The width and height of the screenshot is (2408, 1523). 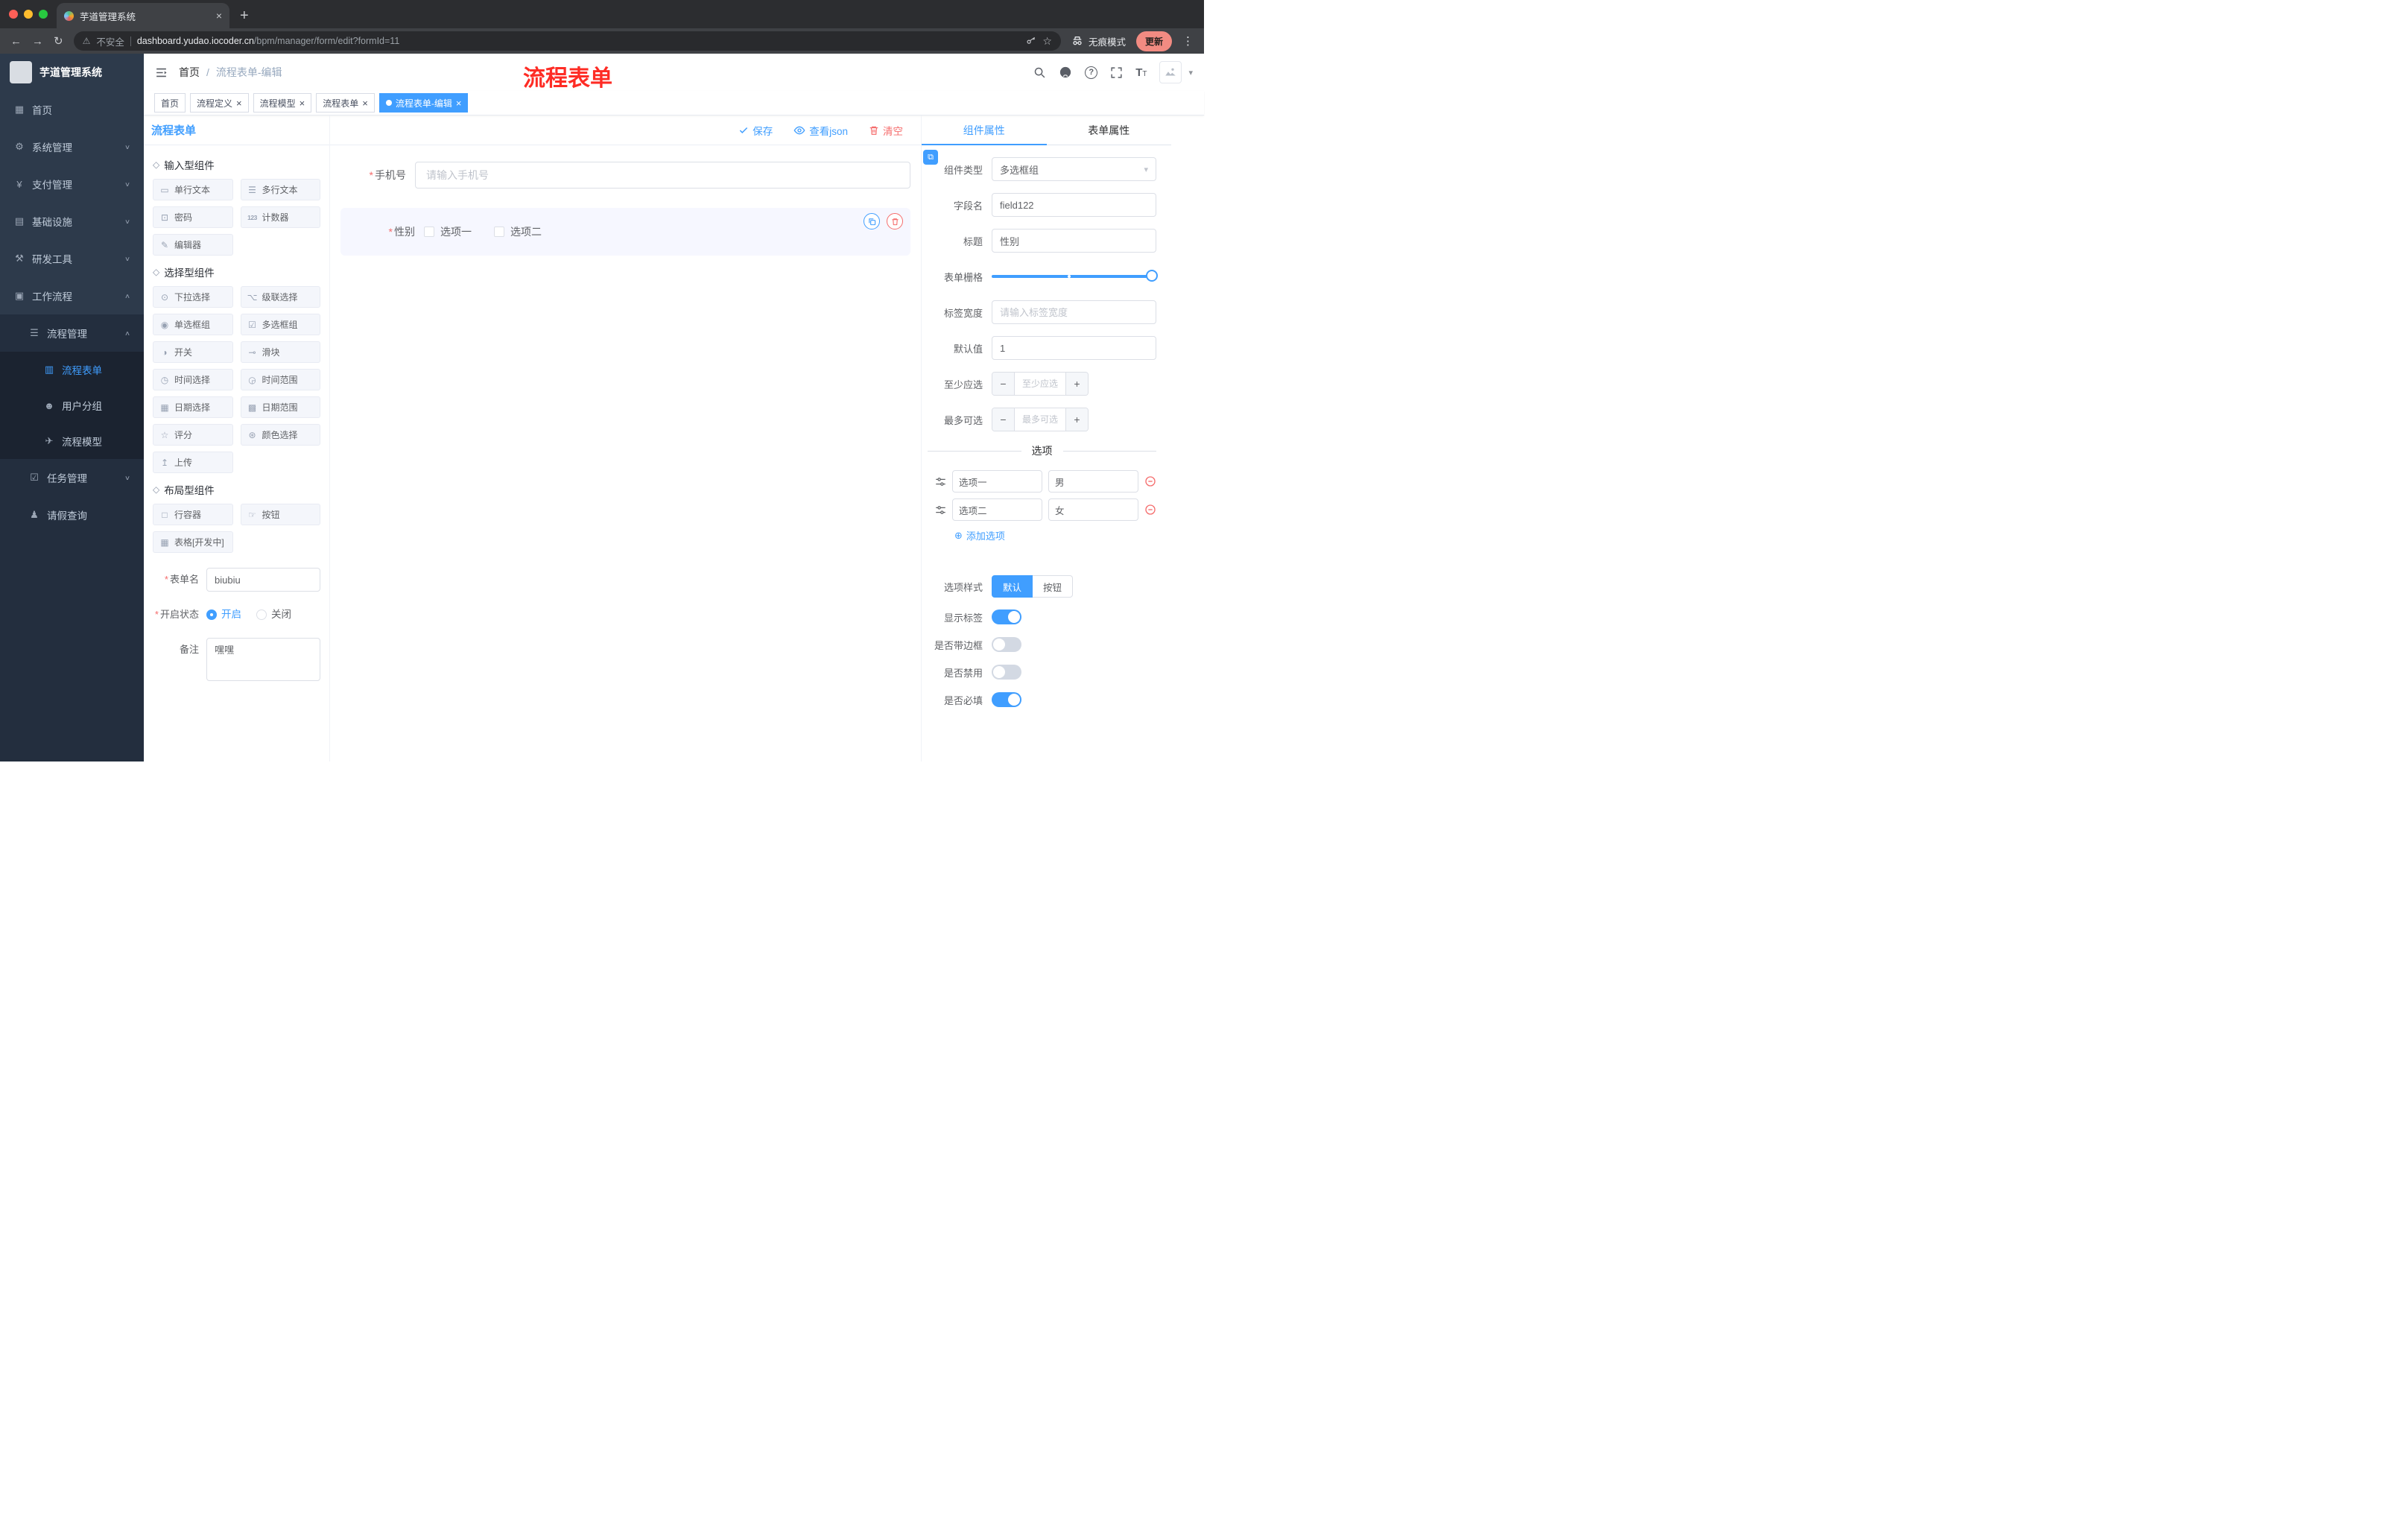 I want to click on palette-item-multi-line-text: ☰ 多行文本, so click(x=280, y=190).